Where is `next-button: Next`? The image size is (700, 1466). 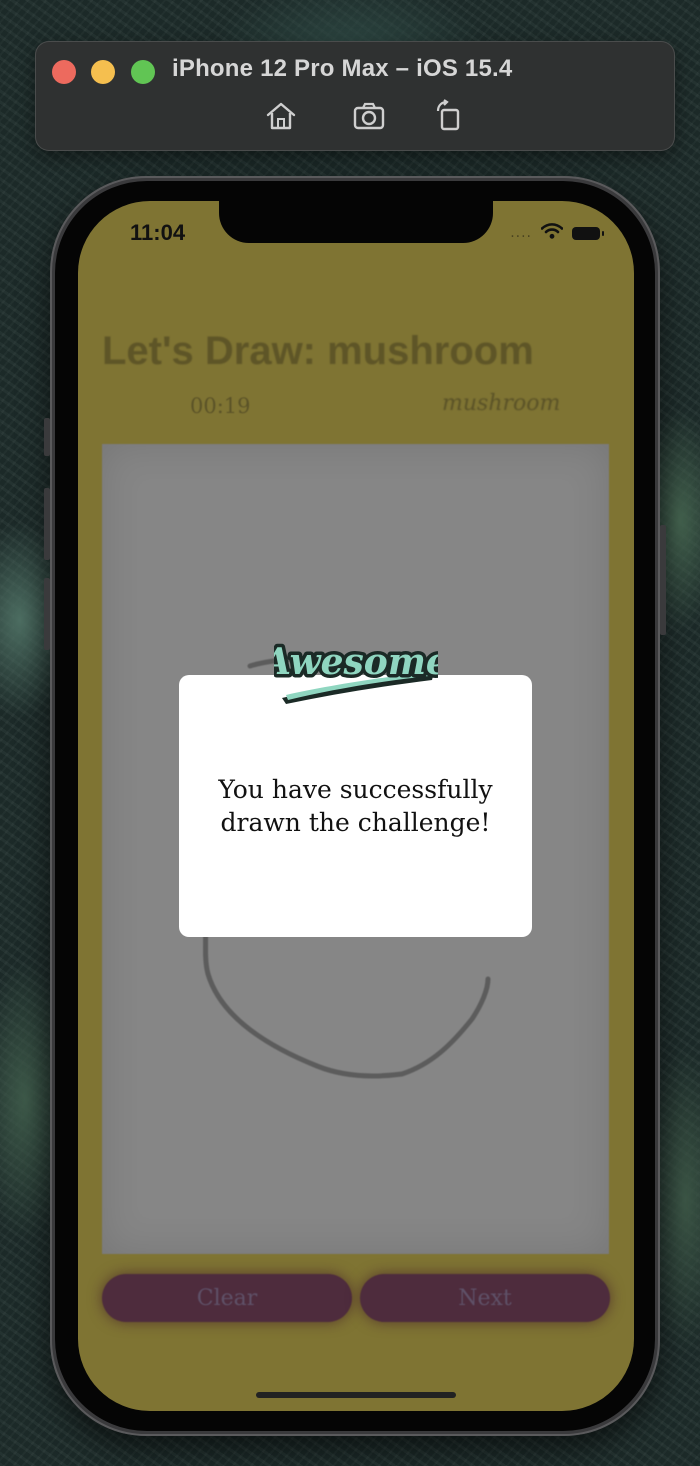 next-button: Next is located at coordinates (485, 1298).